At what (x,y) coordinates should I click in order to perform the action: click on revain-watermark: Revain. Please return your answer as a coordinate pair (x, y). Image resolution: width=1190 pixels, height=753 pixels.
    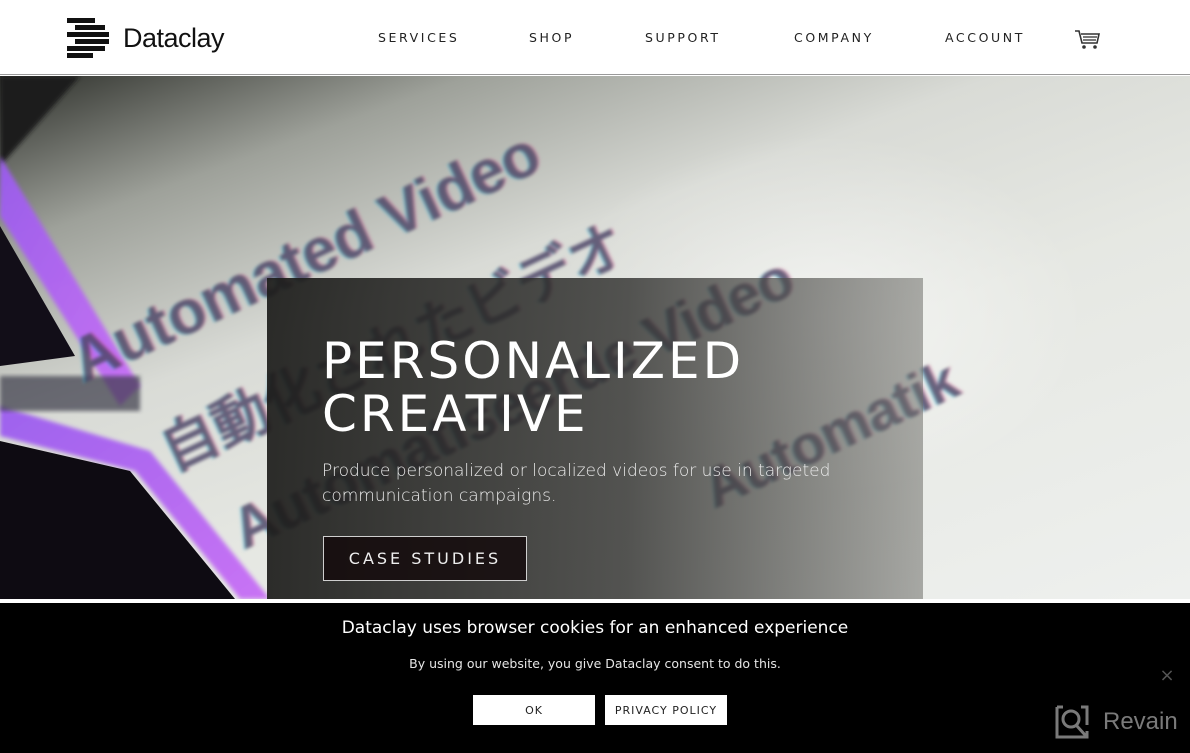
    Looking at the image, I should click on (1116, 722).